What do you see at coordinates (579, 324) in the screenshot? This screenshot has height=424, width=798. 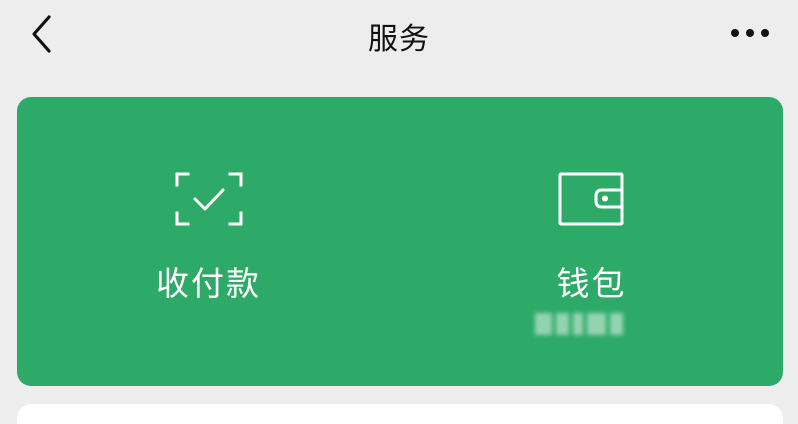 I see `wallet-balance-hidden` at bounding box center [579, 324].